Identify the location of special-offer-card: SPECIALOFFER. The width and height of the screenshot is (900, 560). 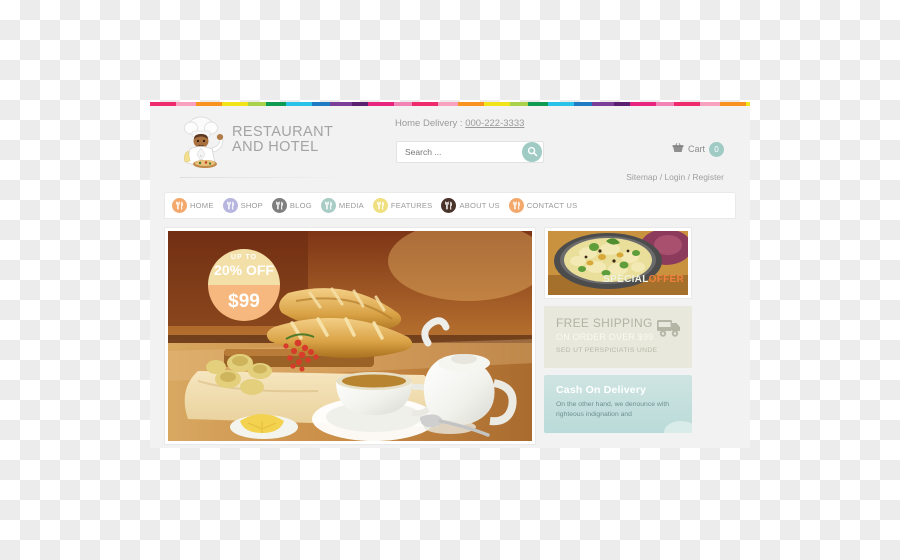
(618, 263).